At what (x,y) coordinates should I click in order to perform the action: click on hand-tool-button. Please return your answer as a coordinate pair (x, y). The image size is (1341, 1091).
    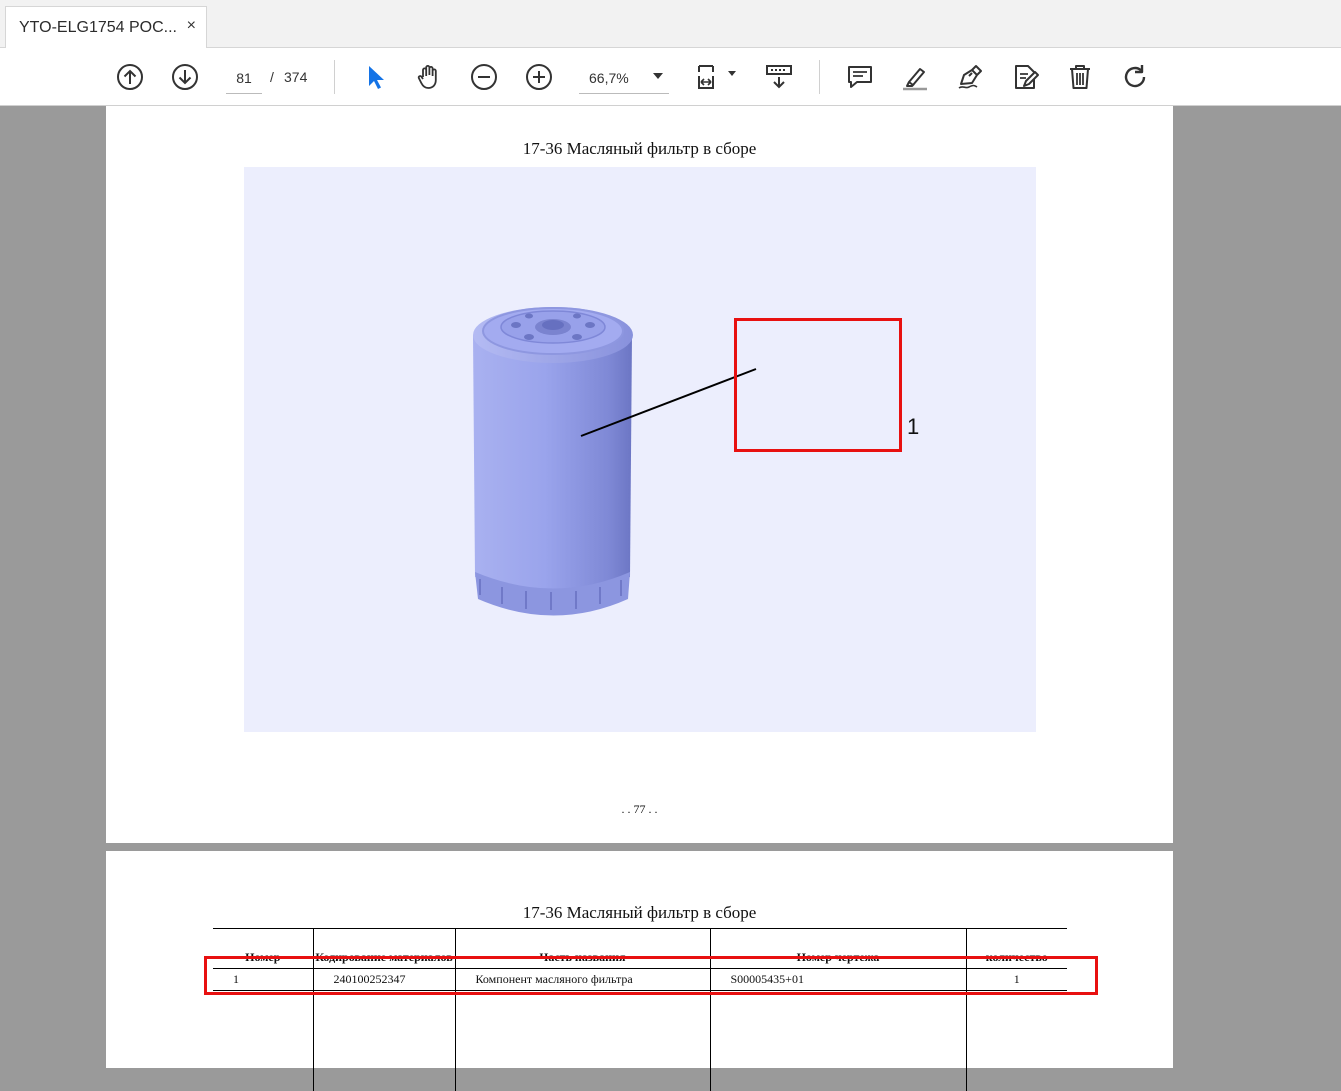
    Looking at the image, I should click on (429, 77).